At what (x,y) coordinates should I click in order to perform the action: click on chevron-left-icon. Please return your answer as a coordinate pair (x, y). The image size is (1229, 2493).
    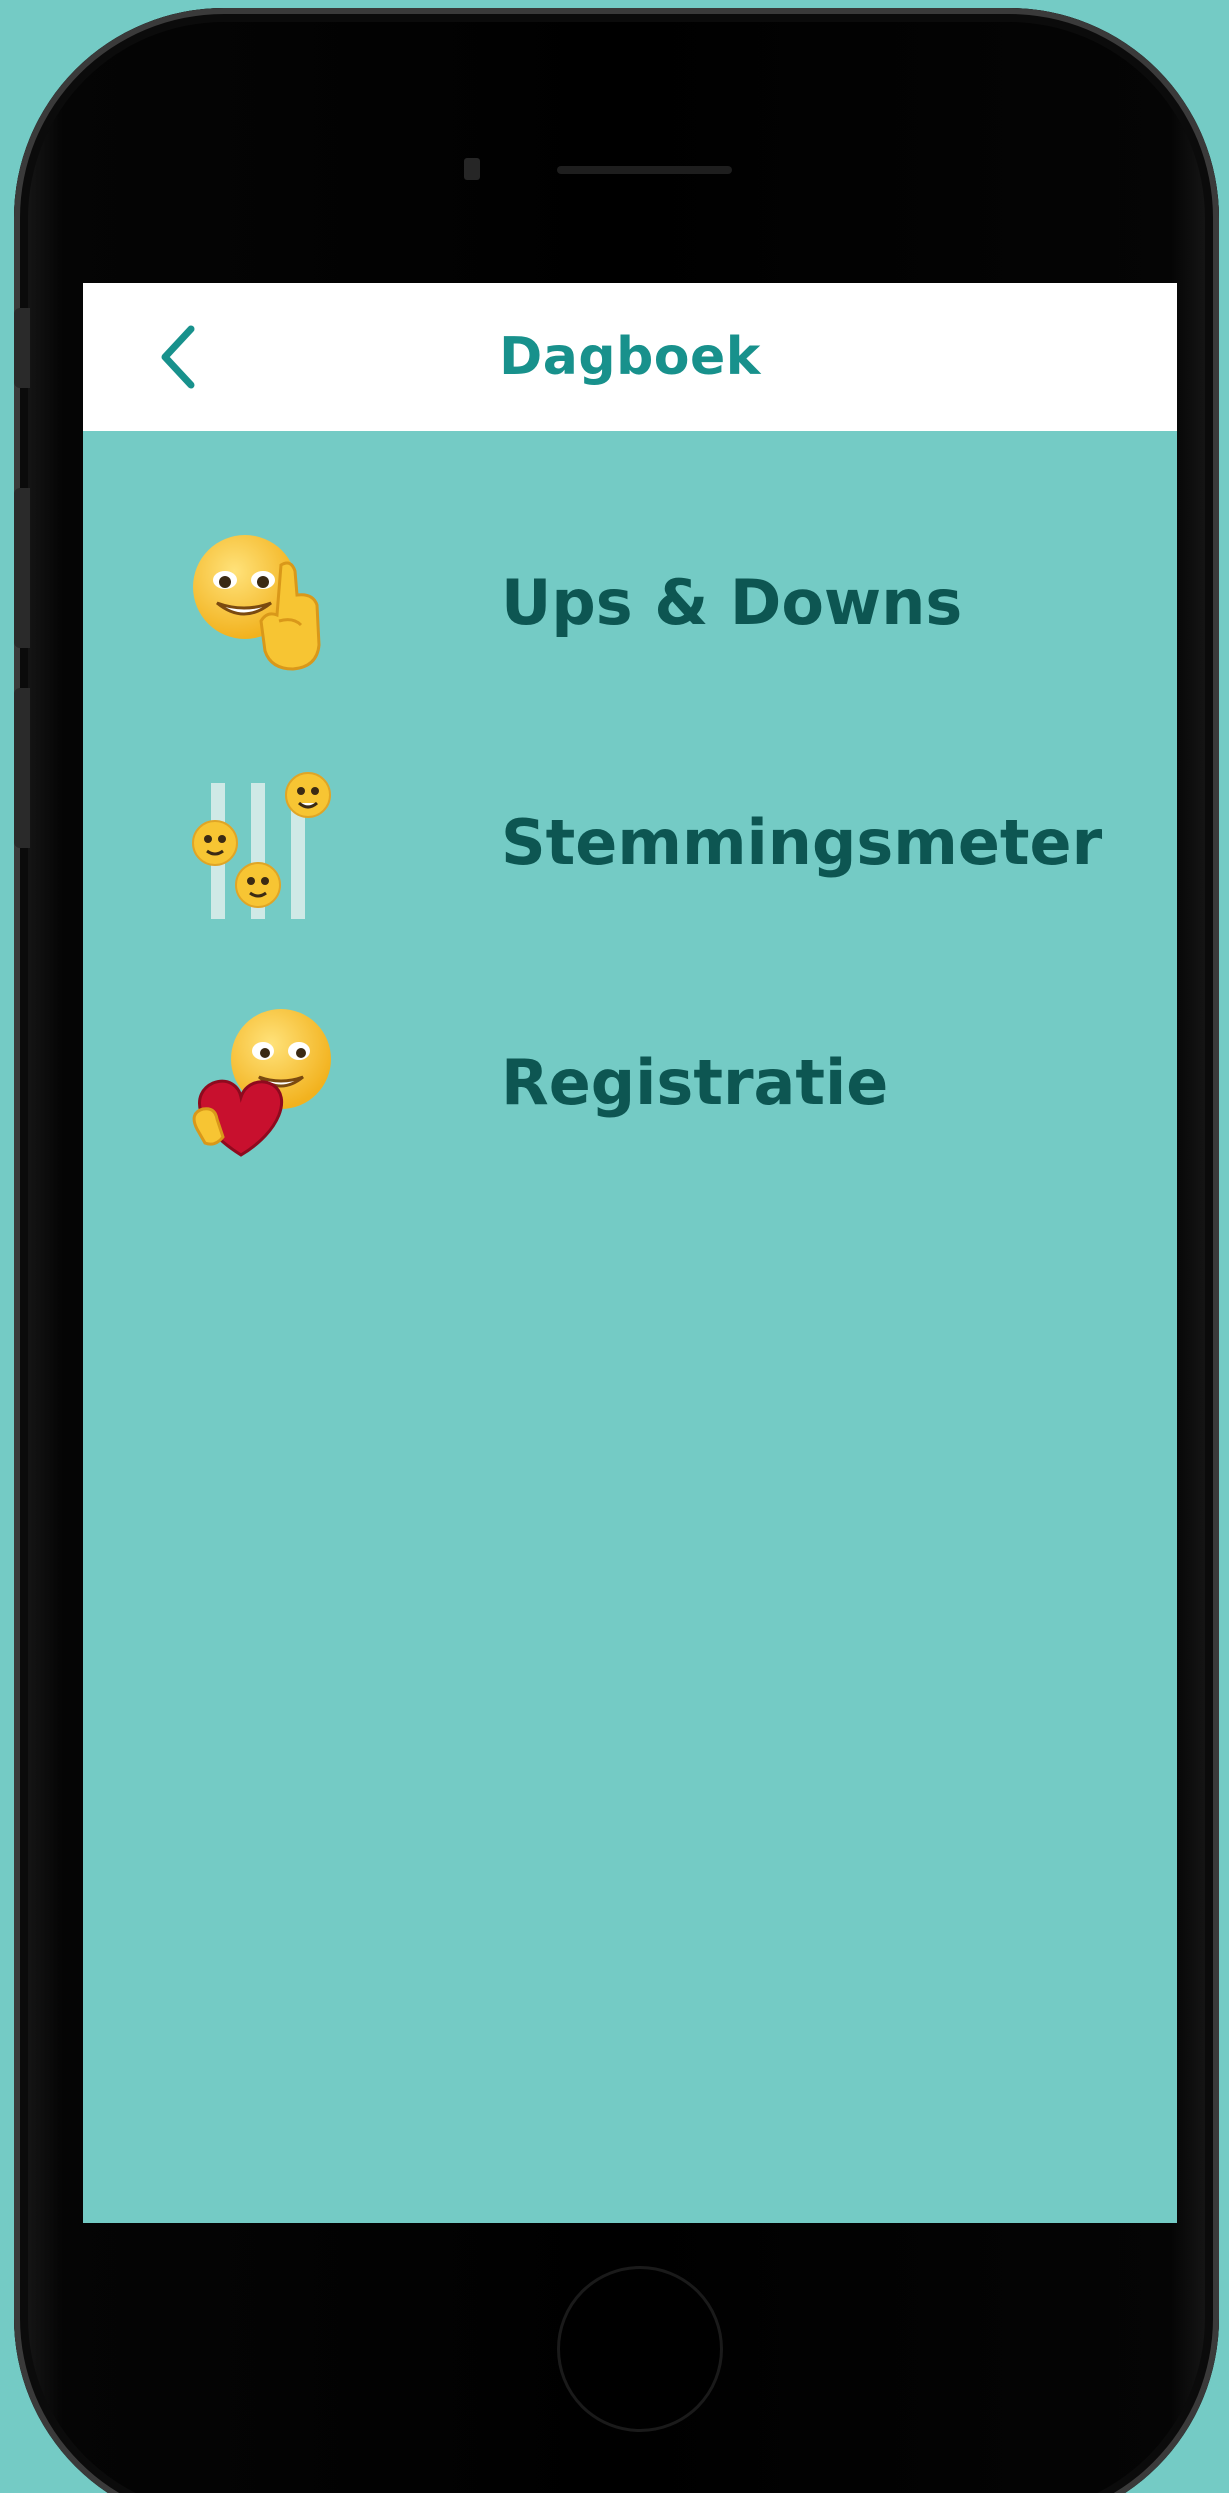
    Looking at the image, I should click on (178, 357).